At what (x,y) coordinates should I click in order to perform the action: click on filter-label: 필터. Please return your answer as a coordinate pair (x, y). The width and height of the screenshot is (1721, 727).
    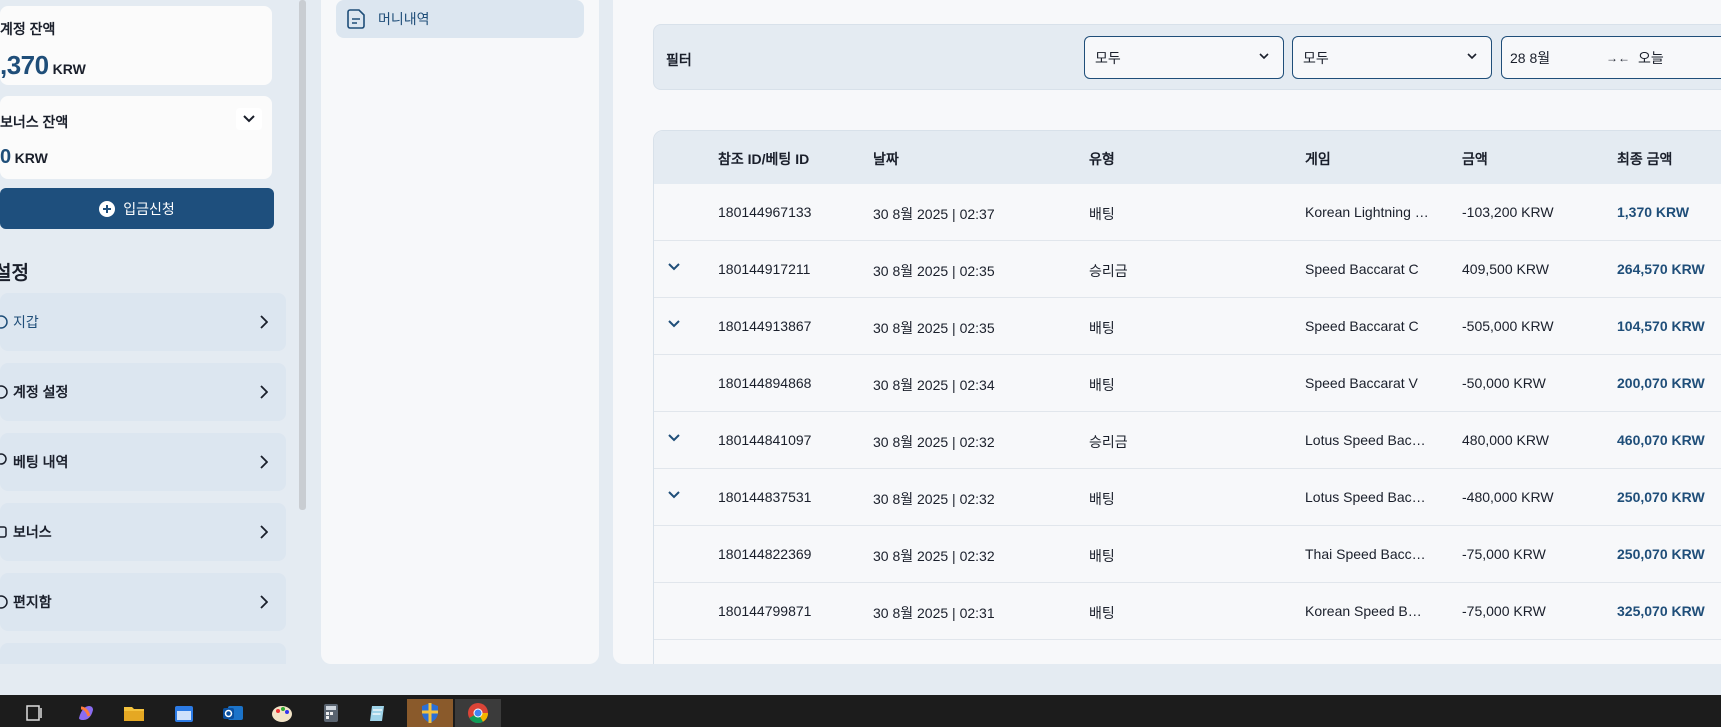
    Looking at the image, I should click on (679, 60).